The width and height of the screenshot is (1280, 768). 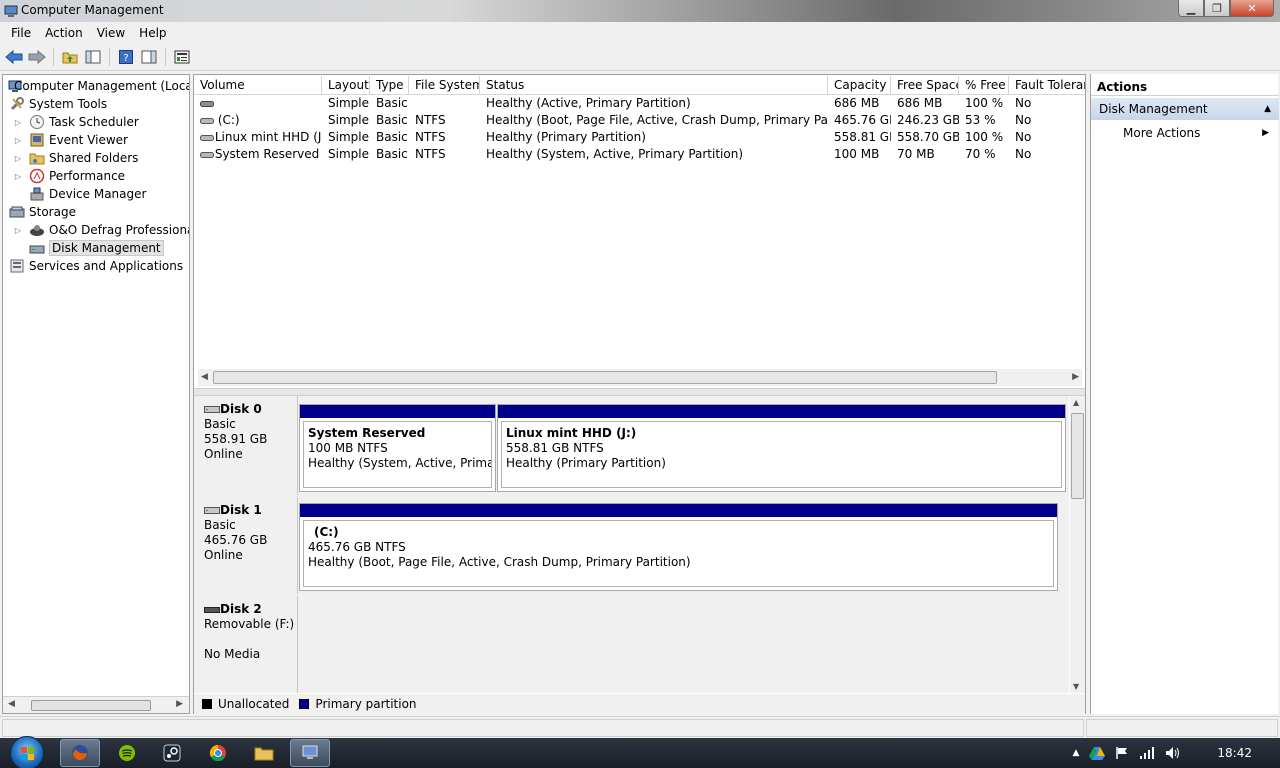 What do you see at coordinates (1252, 8) in the screenshot?
I see `close-button: ✕` at bounding box center [1252, 8].